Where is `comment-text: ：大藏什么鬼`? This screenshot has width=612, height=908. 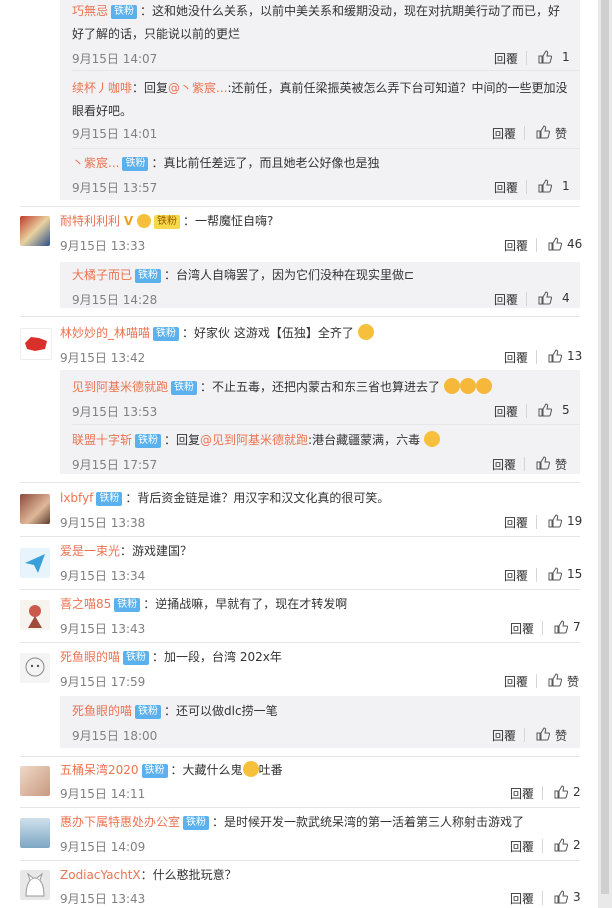 comment-text: ：大藏什么鬼 is located at coordinates (206, 770).